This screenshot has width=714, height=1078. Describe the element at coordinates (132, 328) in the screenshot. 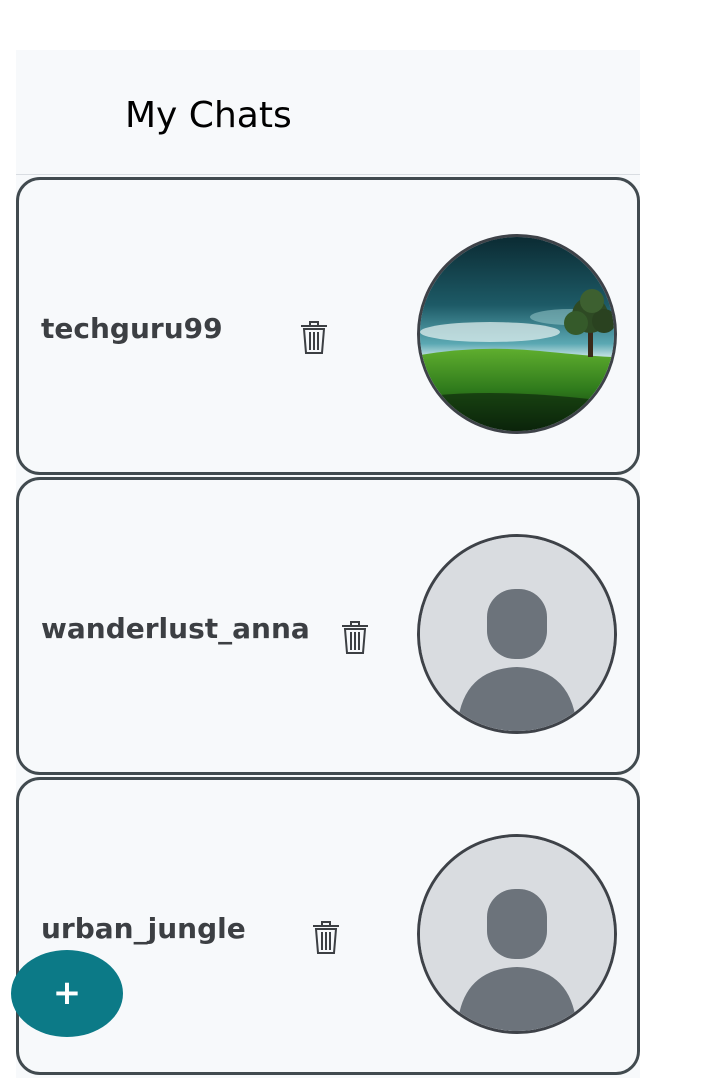

I see `chat-name: techguru99` at that location.